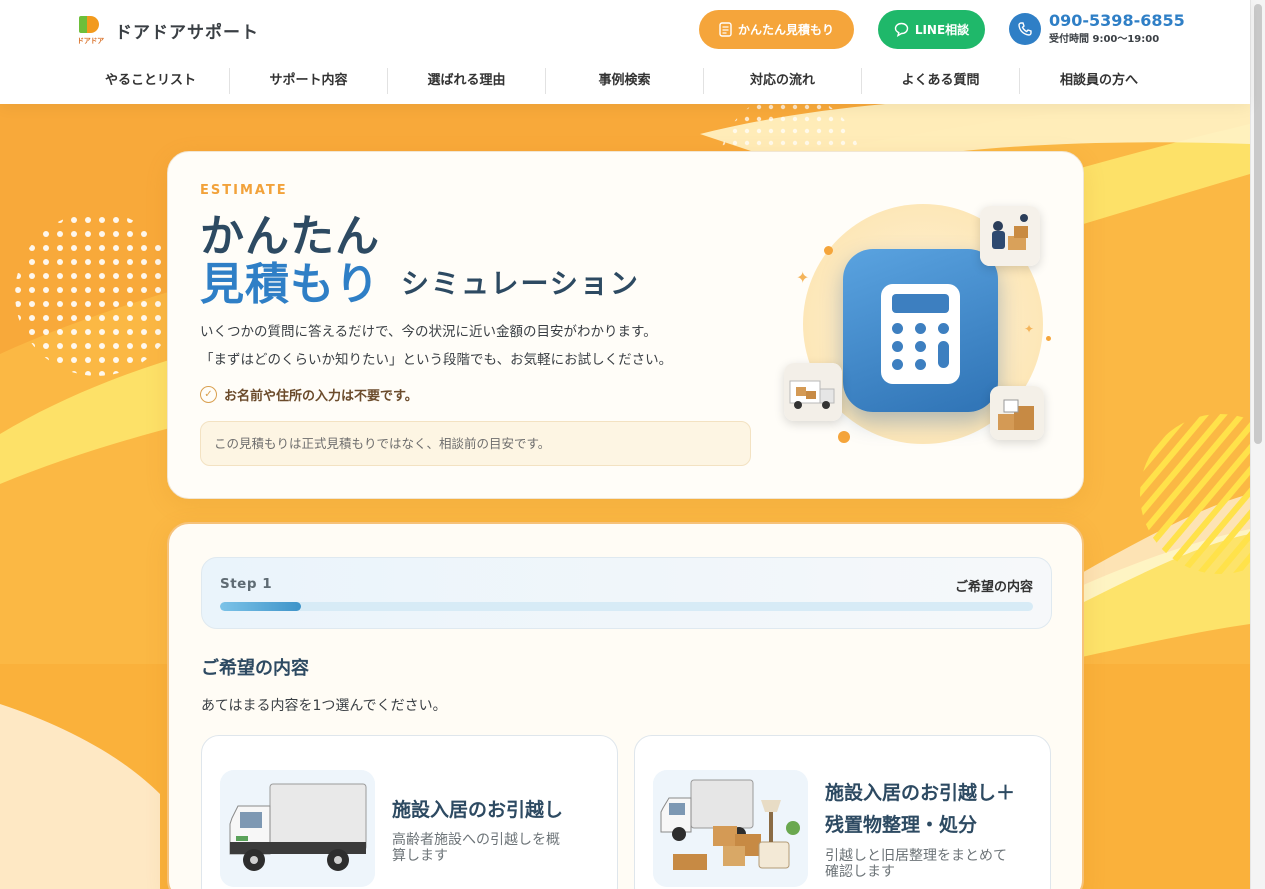 The image size is (1265, 889). I want to click on boxes-photo, so click(1017, 413).